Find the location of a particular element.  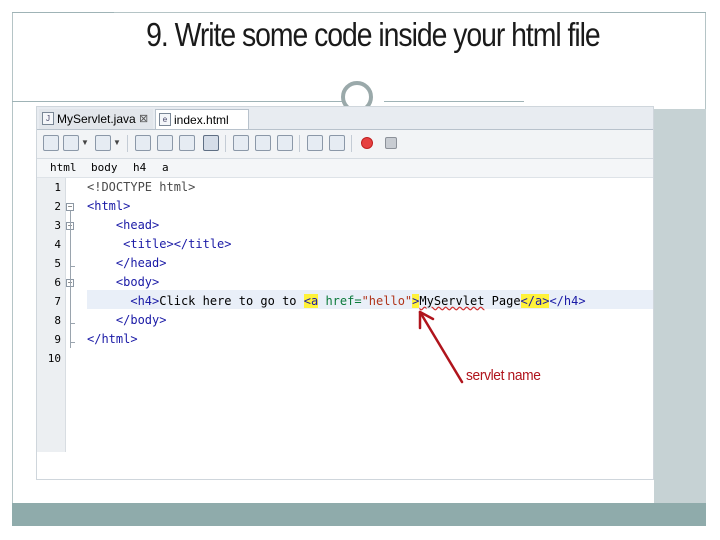

arrow-shaft is located at coordinates (441, 347).